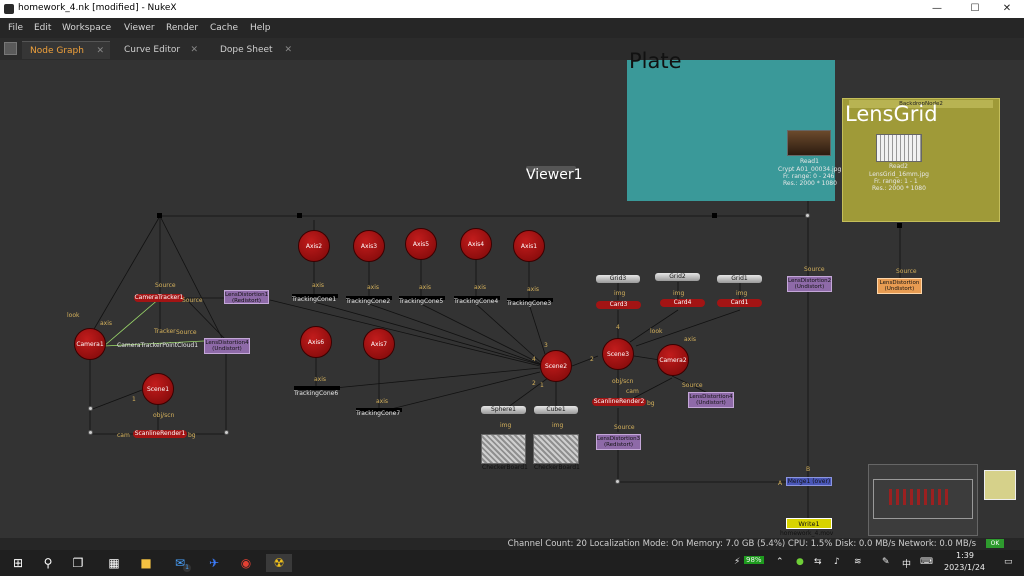 Image resolution: width=1024 pixels, height=576 pixels. Describe the element at coordinates (246, 297) in the screenshot. I see `lensdistortion1-redistort-node: LensDistortion1 (Redistort)` at that location.